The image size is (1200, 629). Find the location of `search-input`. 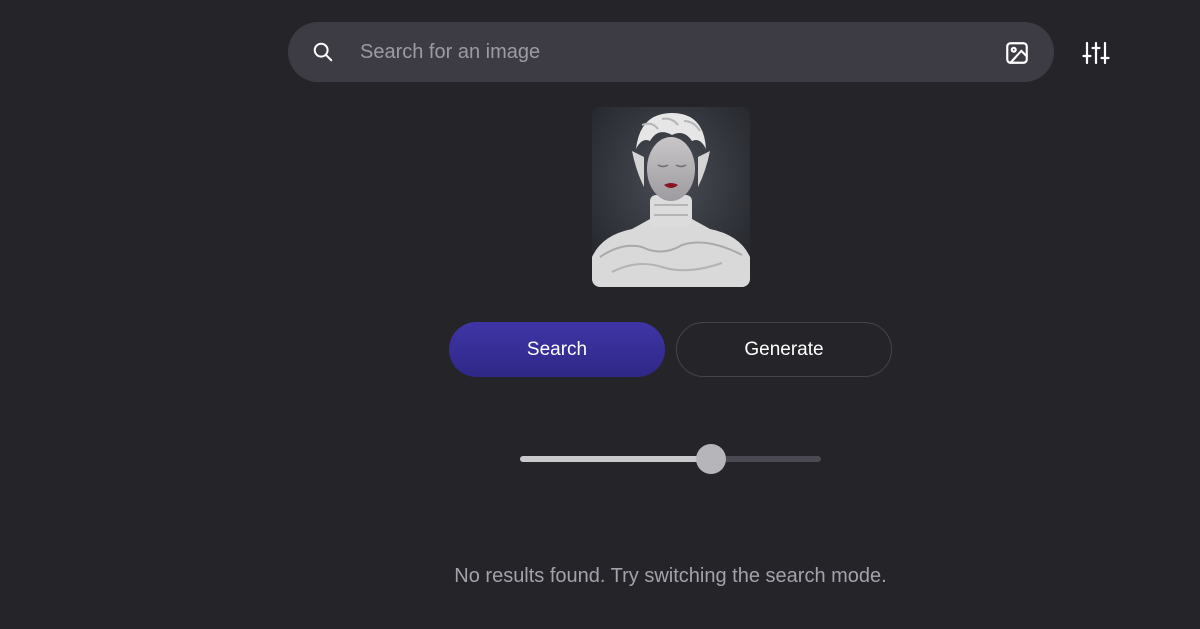

search-input is located at coordinates (670, 52).